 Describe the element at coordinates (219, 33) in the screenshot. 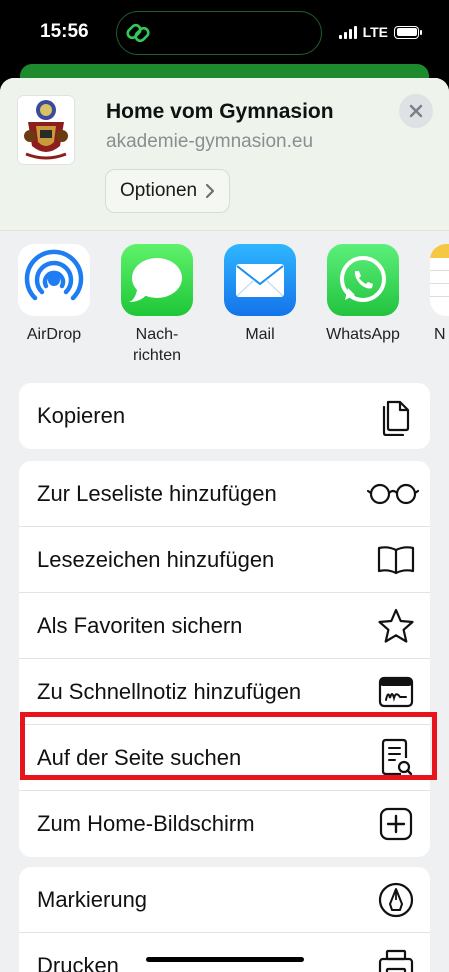

I see `dynamic-island` at that location.